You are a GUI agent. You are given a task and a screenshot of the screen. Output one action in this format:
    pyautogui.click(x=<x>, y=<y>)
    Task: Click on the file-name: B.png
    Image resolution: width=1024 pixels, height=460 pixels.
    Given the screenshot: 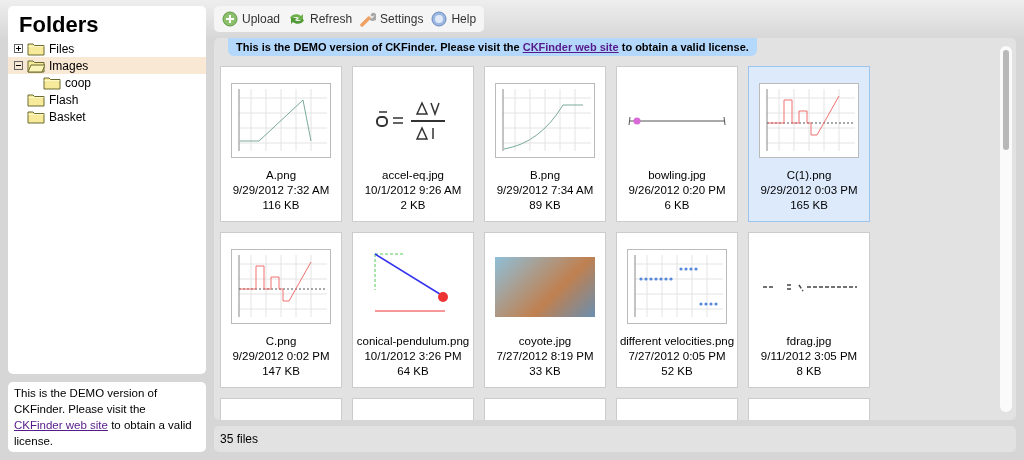 What is the action you would take?
    pyautogui.click(x=545, y=175)
    